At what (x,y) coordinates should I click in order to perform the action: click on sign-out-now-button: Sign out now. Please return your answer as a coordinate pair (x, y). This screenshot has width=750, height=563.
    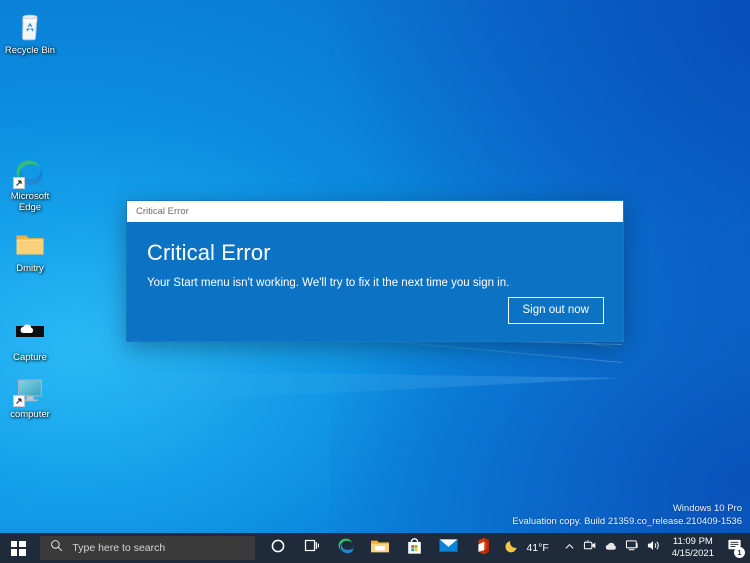
    Looking at the image, I should click on (555, 310).